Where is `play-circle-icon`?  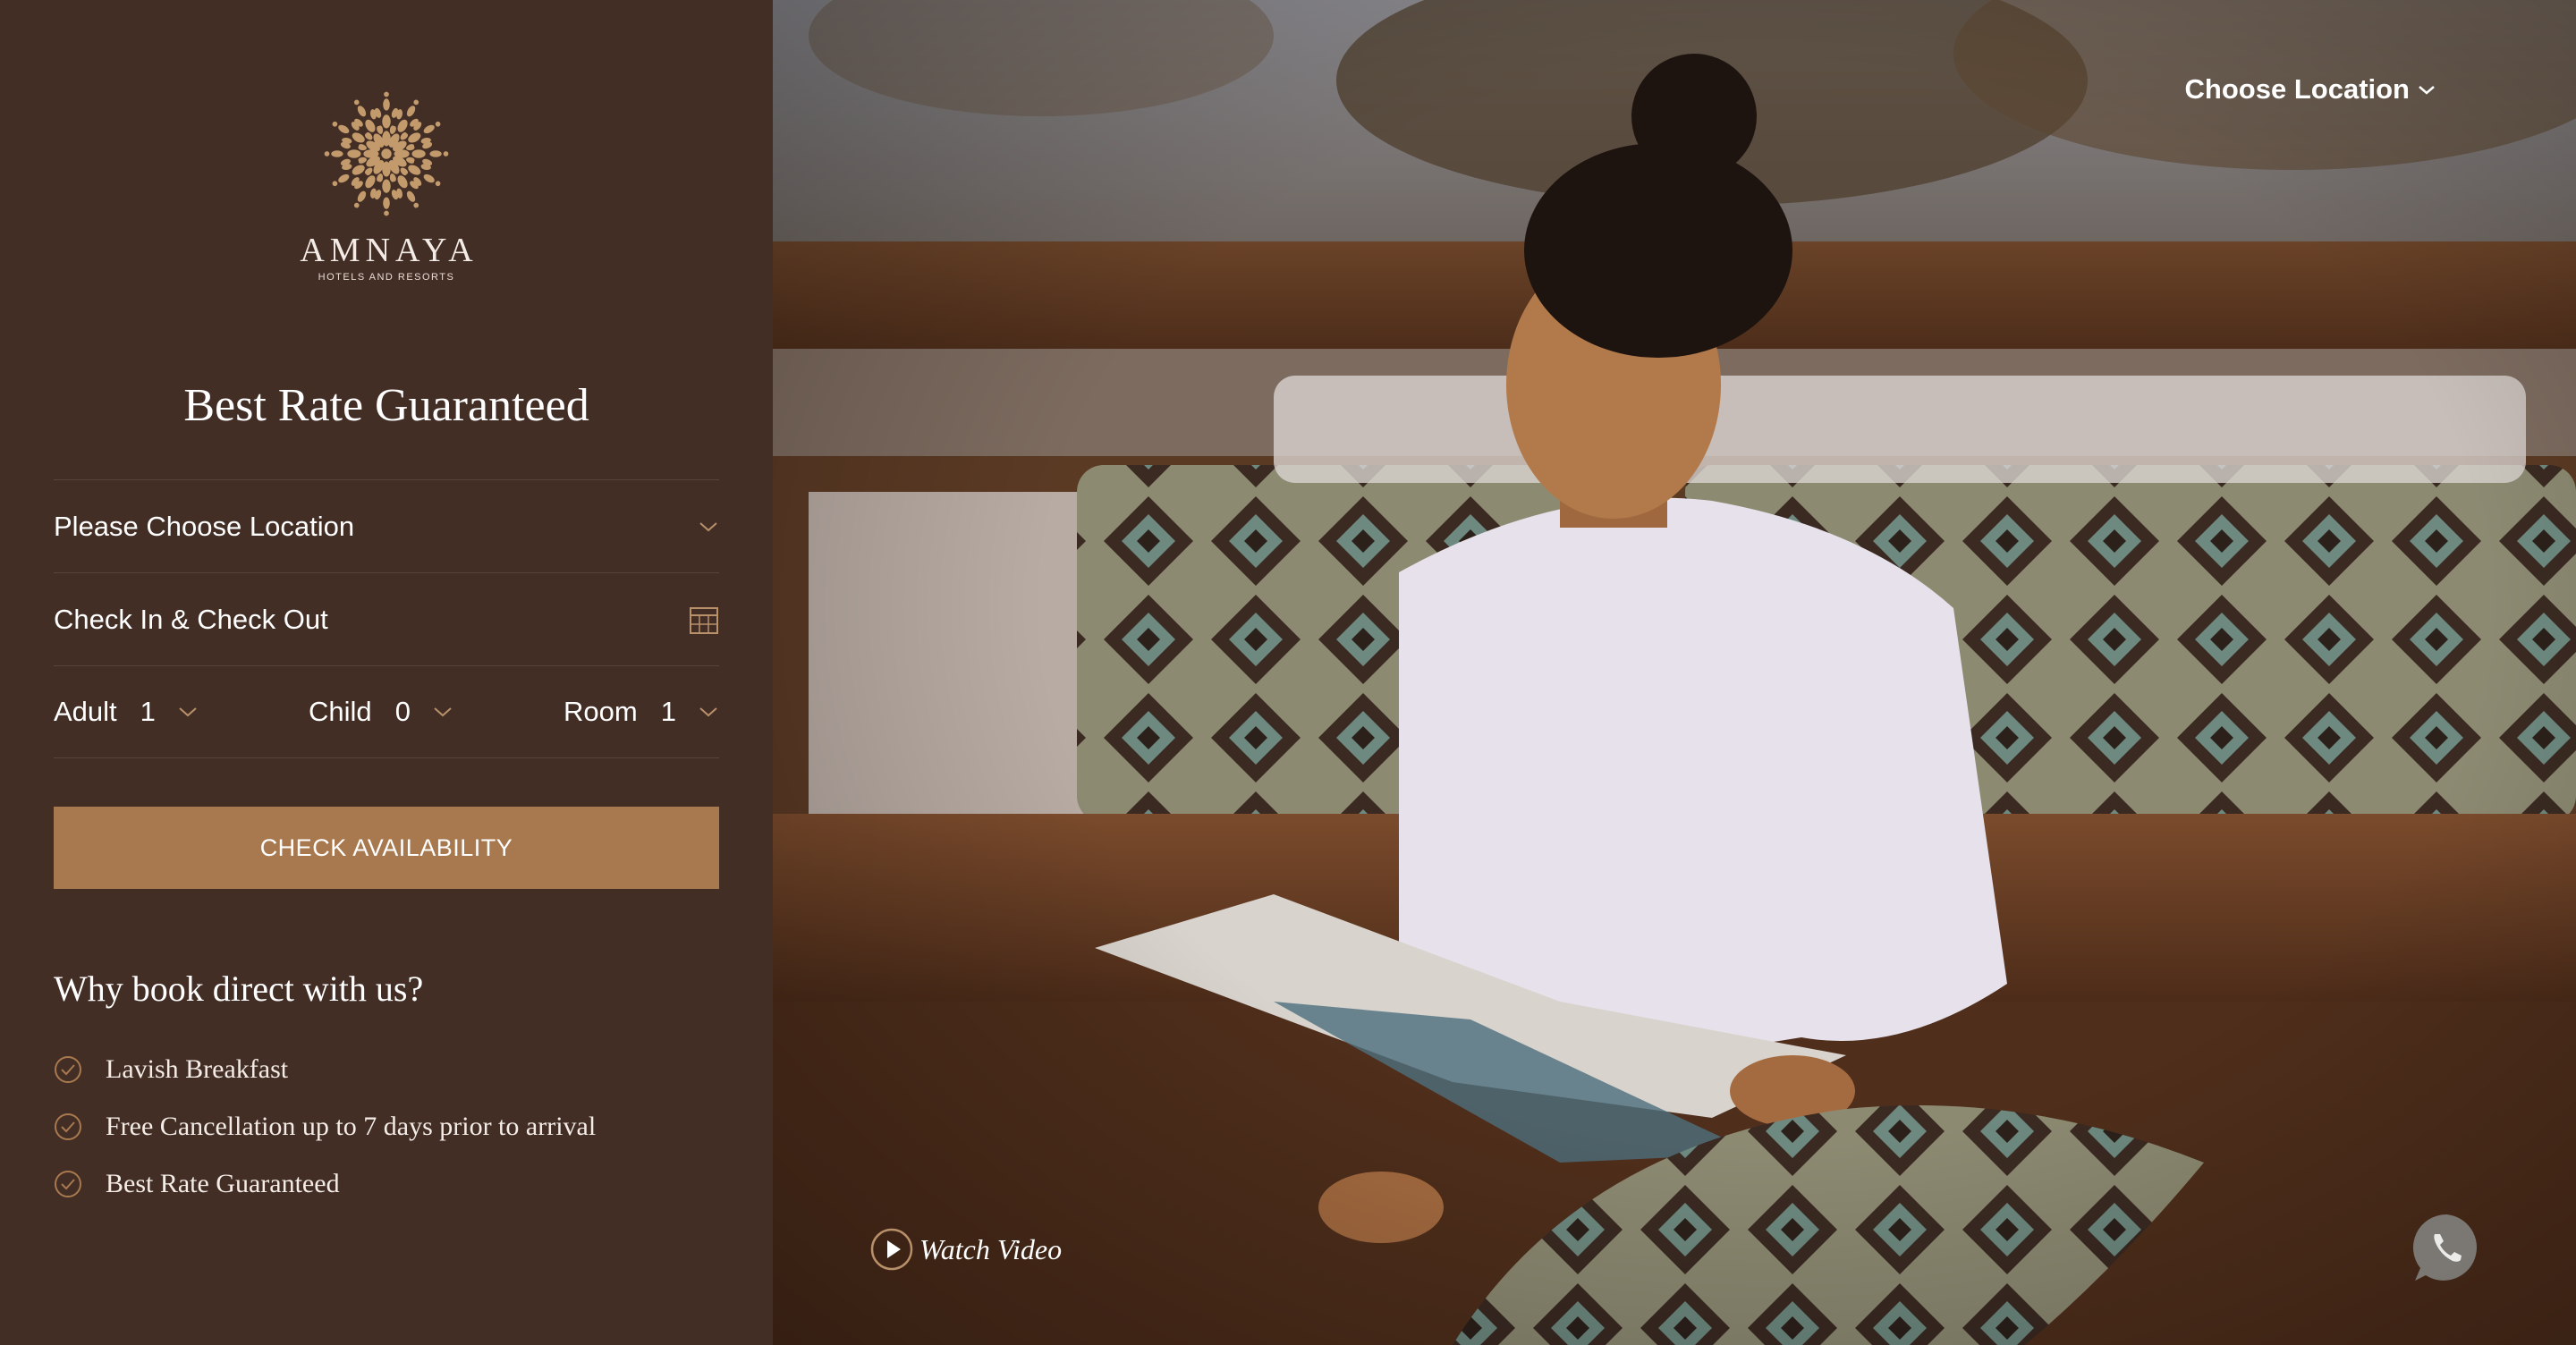
play-circle-icon is located at coordinates (891, 1249).